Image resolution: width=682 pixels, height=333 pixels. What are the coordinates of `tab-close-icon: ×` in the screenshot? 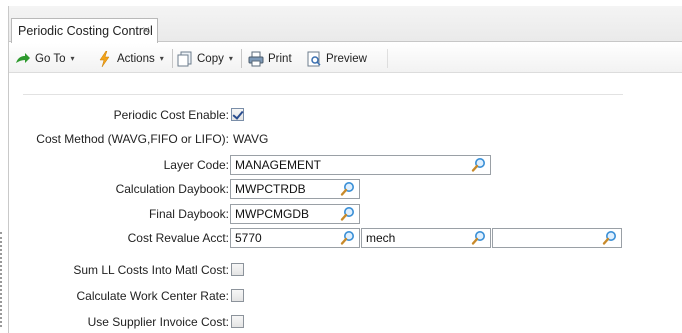 It's located at (146, 30).